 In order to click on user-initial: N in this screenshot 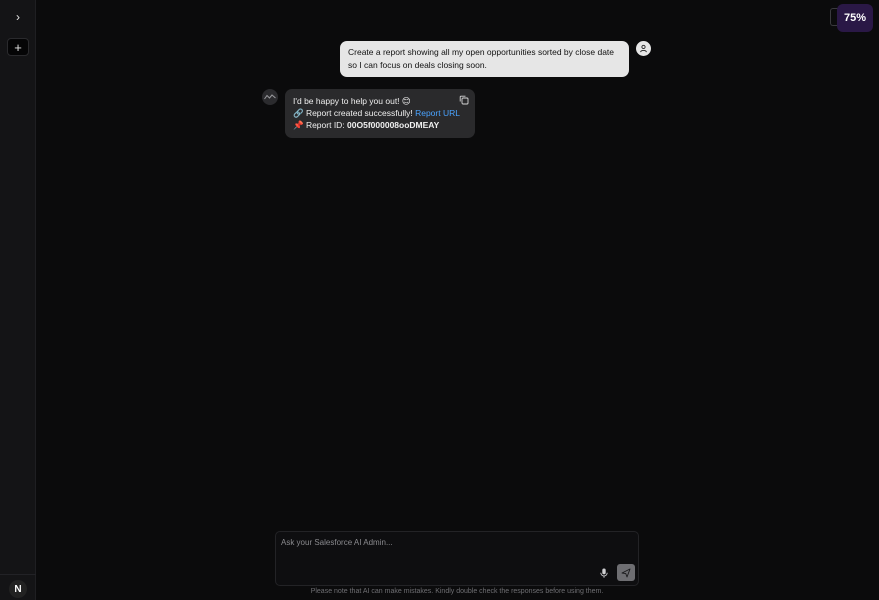, I will do `click(18, 589)`.